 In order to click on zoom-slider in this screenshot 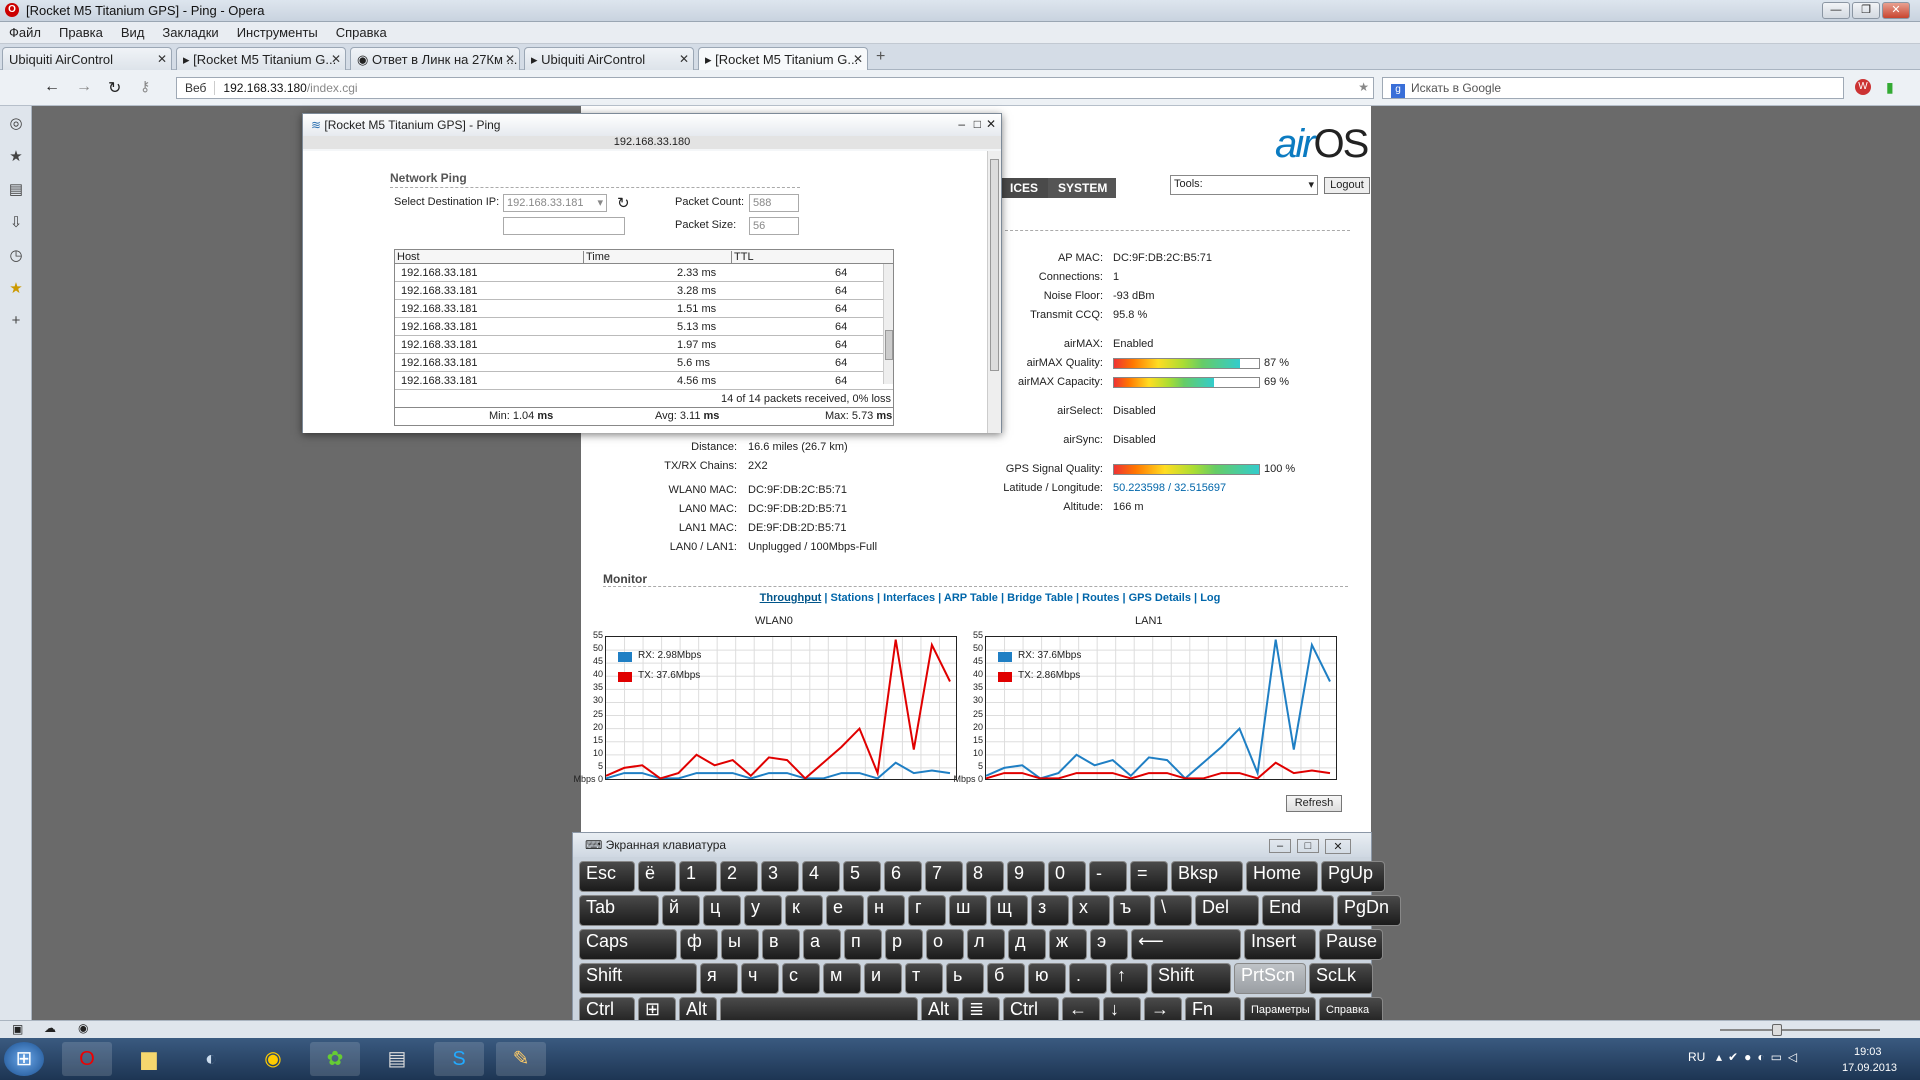, I will do `click(1800, 1030)`.